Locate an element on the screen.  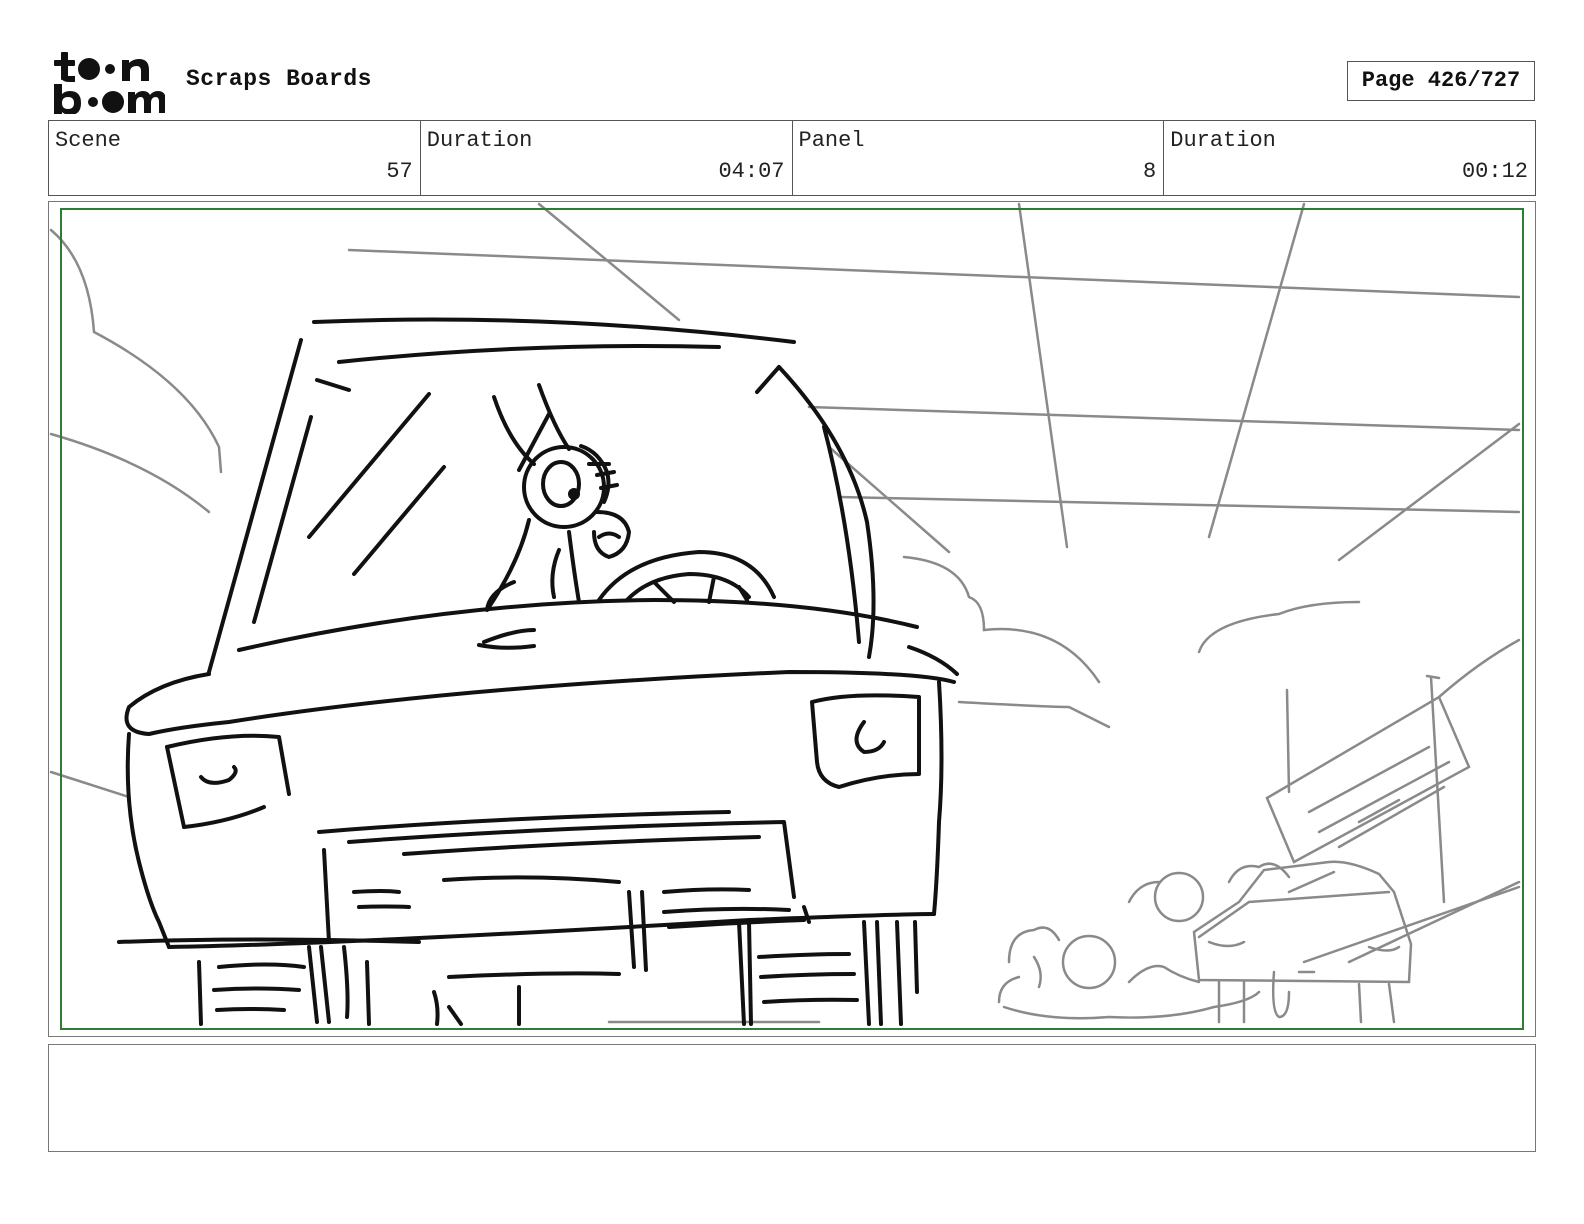
scene-value: 57 is located at coordinates (399, 171).